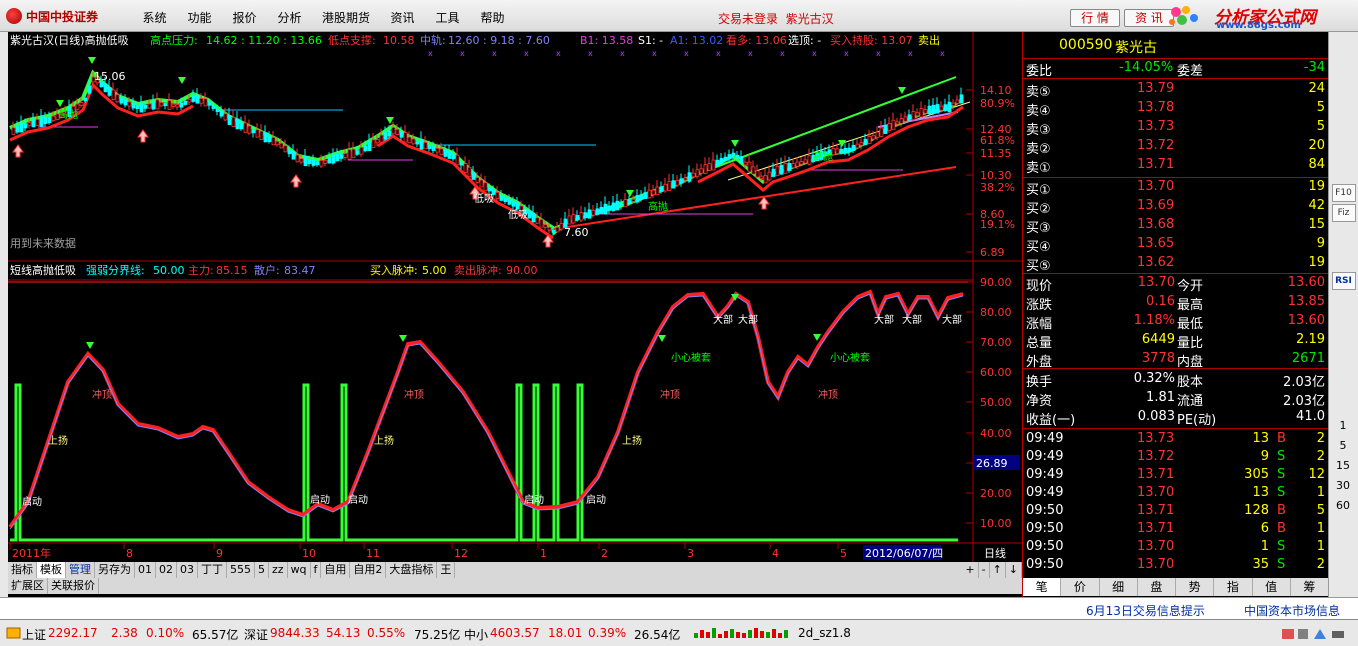 Image resolution: width=1358 pixels, height=646 pixels. I want to click on top-marker: x, so click(526, 53).